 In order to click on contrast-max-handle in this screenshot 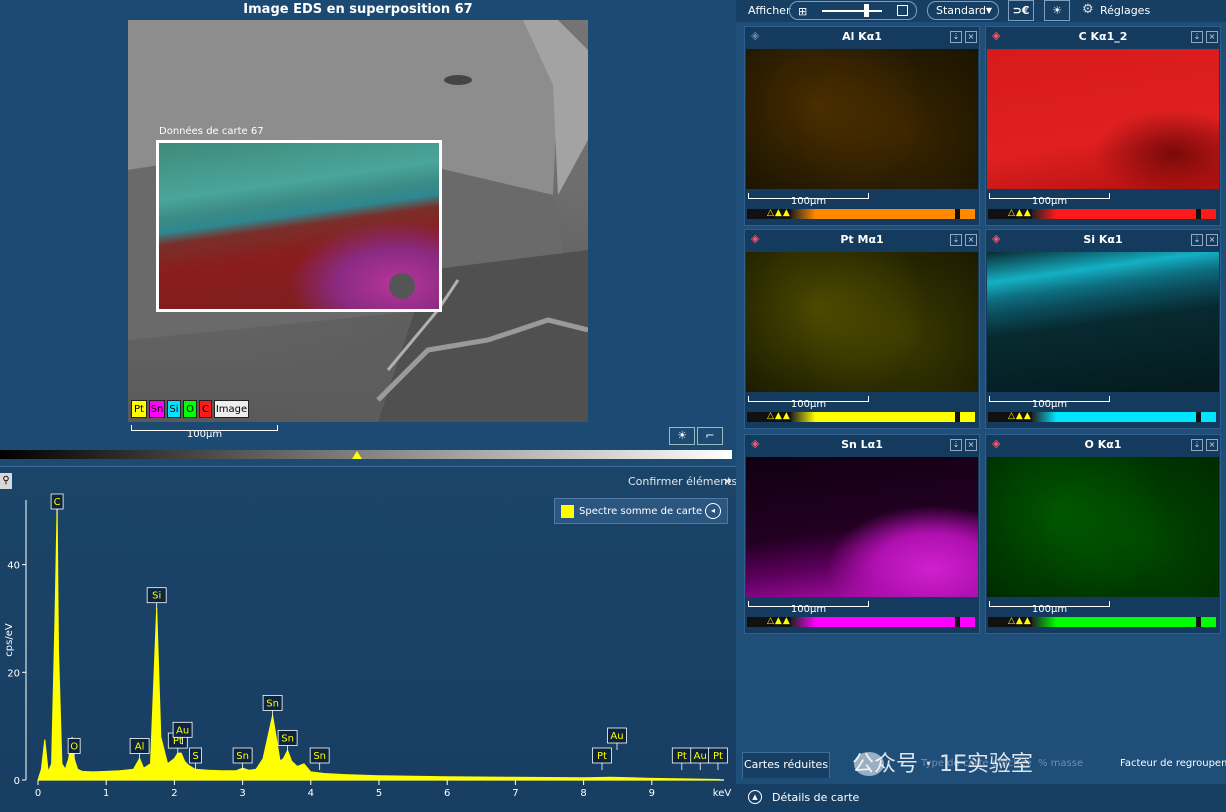, I will do `click(727, 455)`.